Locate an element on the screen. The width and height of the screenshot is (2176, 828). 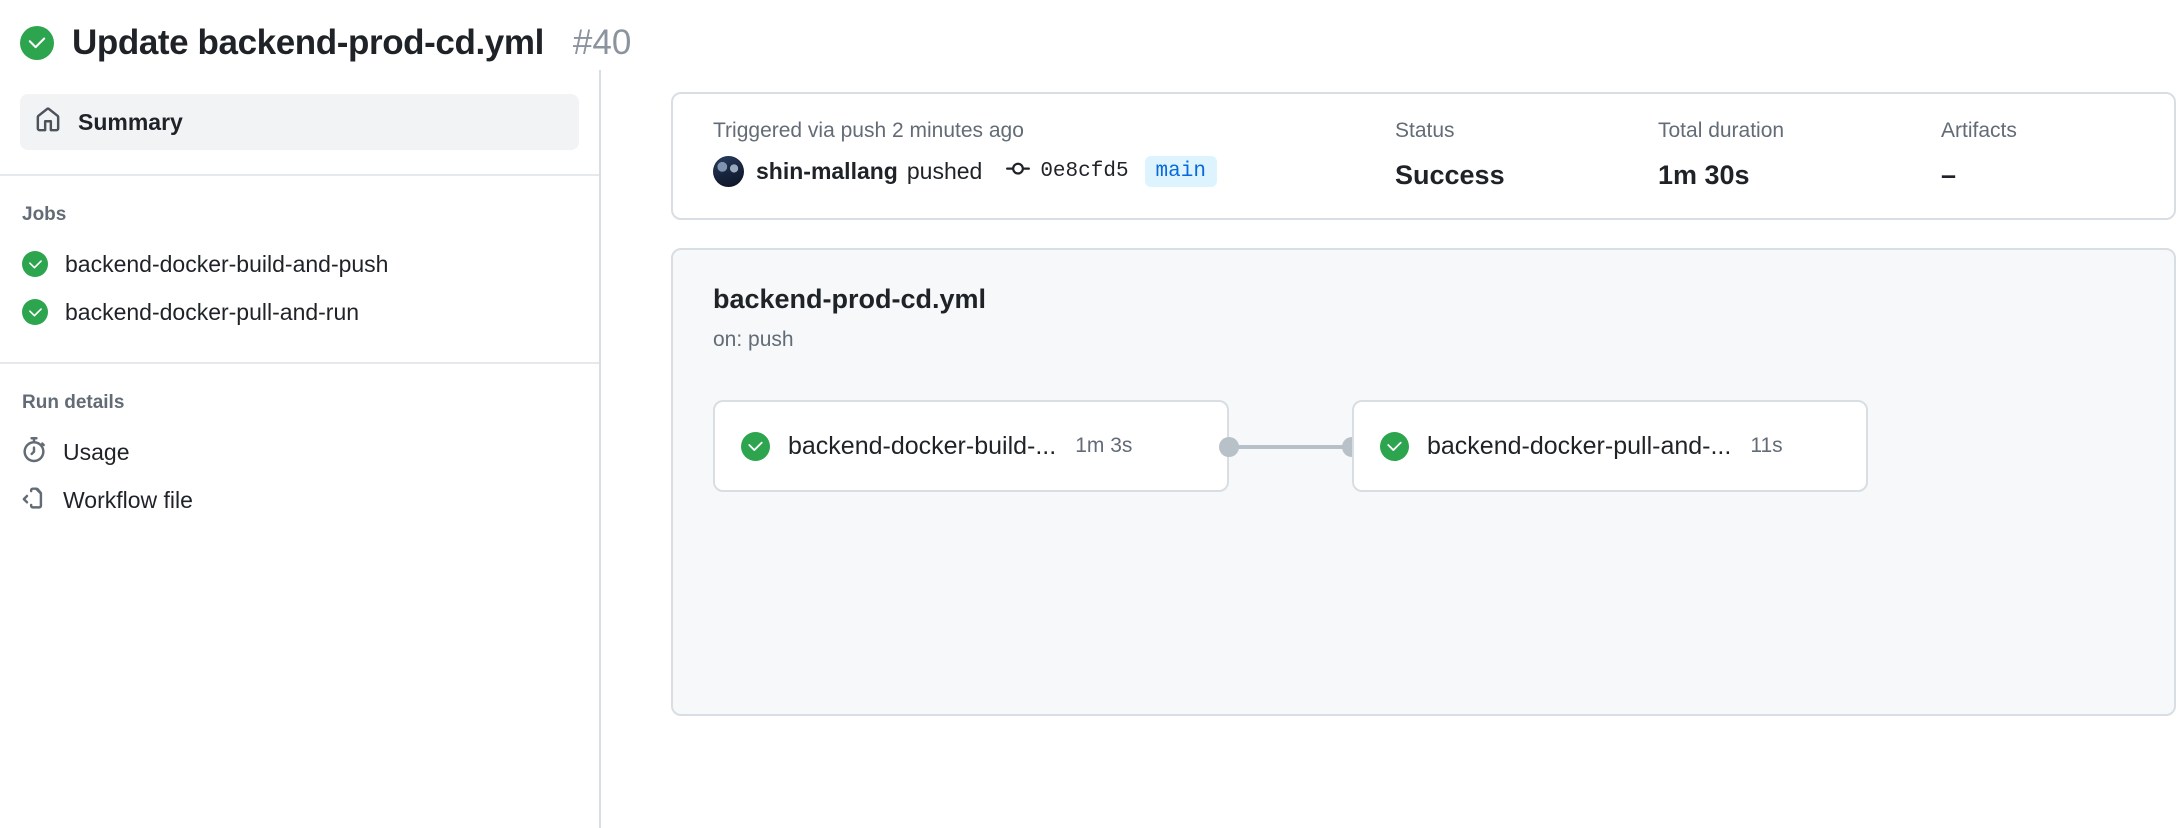
workflow-name: backend-prod-cd.yml is located at coordinates (850, 299).